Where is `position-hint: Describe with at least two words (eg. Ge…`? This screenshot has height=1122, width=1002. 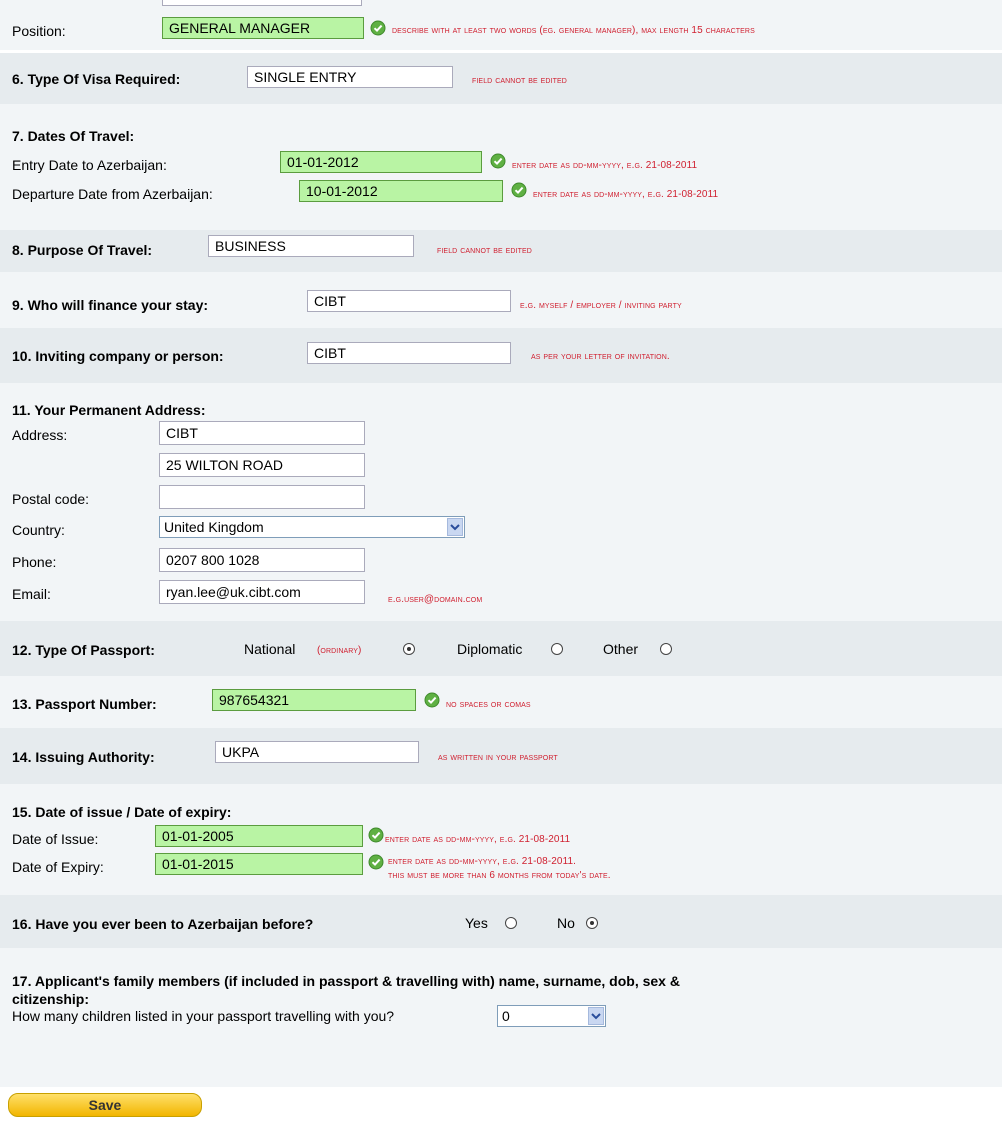
position-hint: Describe with at least two words (eg. Ge… is located at coordinates (573, 30).